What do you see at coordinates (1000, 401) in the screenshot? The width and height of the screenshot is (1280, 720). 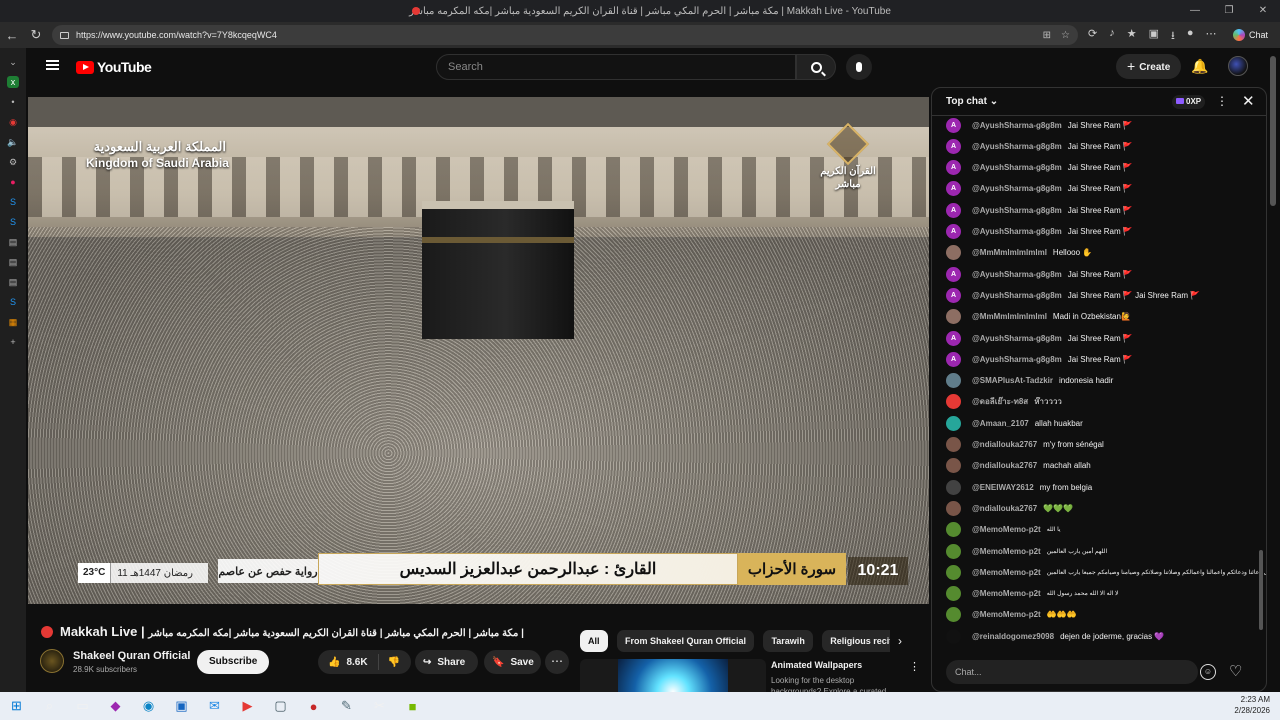 I see `chat-author-name: @ดอลีเย๊าะ-ท8ส` at bounding box center [1000, 401].